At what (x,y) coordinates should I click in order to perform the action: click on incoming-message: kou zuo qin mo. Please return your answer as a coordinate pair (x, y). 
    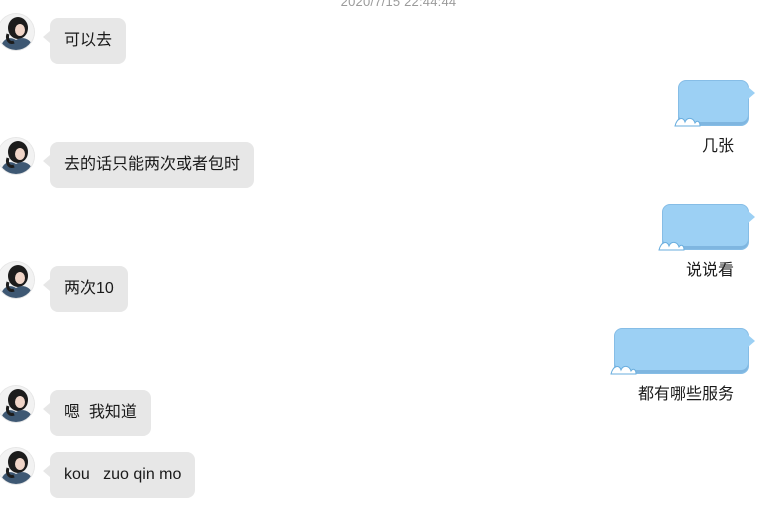
    Looking at the image, I should click on (119, 475).